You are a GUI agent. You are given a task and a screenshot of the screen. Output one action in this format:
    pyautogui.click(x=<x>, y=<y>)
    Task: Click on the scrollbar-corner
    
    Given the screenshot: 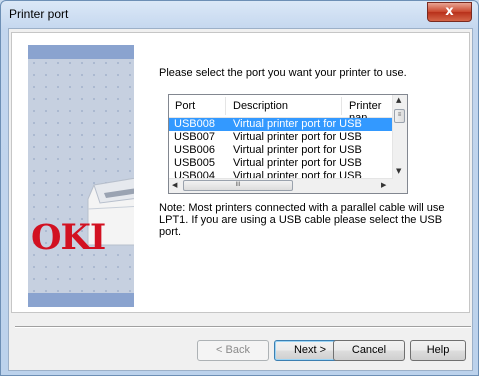 What is the action you would take?
    pyautogui.click(x=400, y=186)
    